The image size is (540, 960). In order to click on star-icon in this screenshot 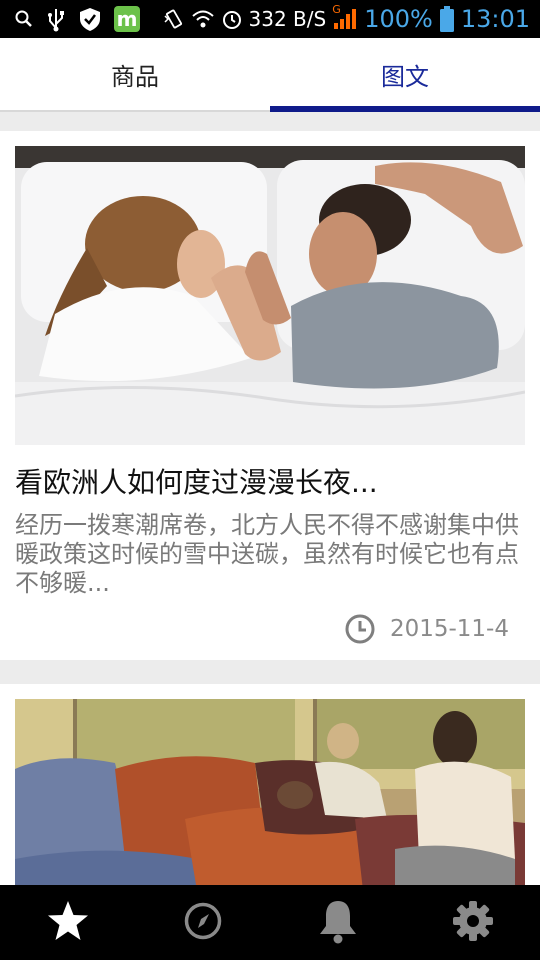, I will do `click(68, 923)`.